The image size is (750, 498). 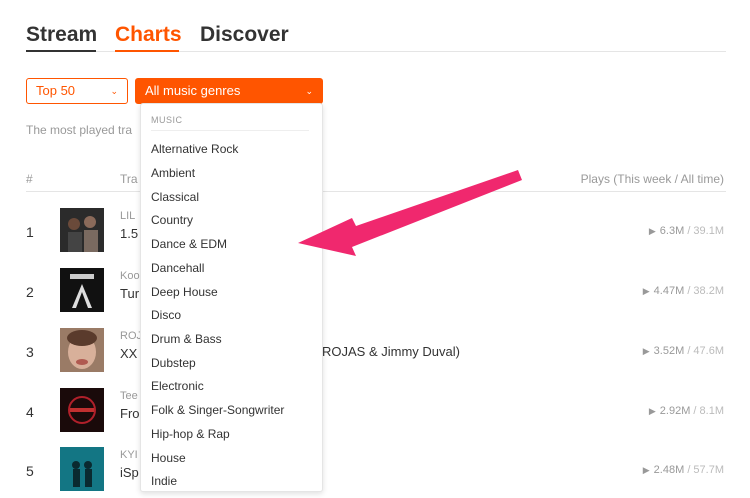 What do you see at coordinates (128, 353) in the screenshot?
I see `track-title: XX` at bounding box center [128, 353].